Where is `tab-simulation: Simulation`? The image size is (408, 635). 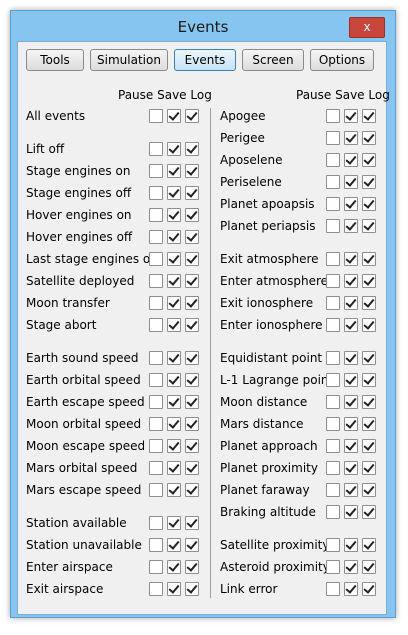
tab-simulation: Simulation is located at coordinates (129, 60).